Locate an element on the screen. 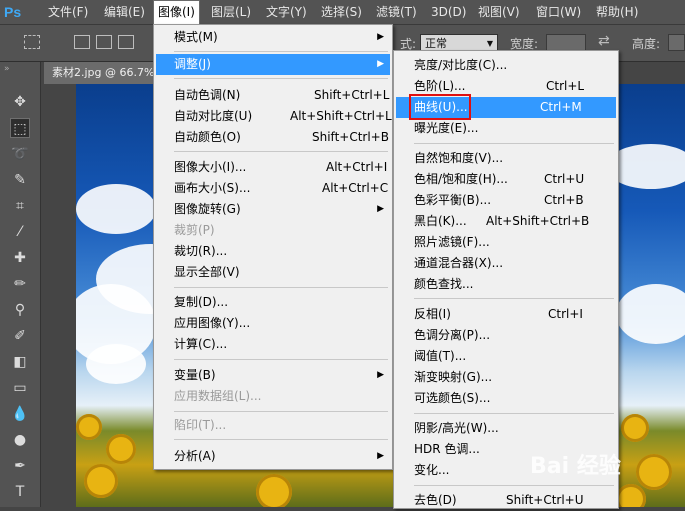 The width and height of the screenshot is (685, 511). menu-window: 窗口(W) is located at coordinates (558, 12).